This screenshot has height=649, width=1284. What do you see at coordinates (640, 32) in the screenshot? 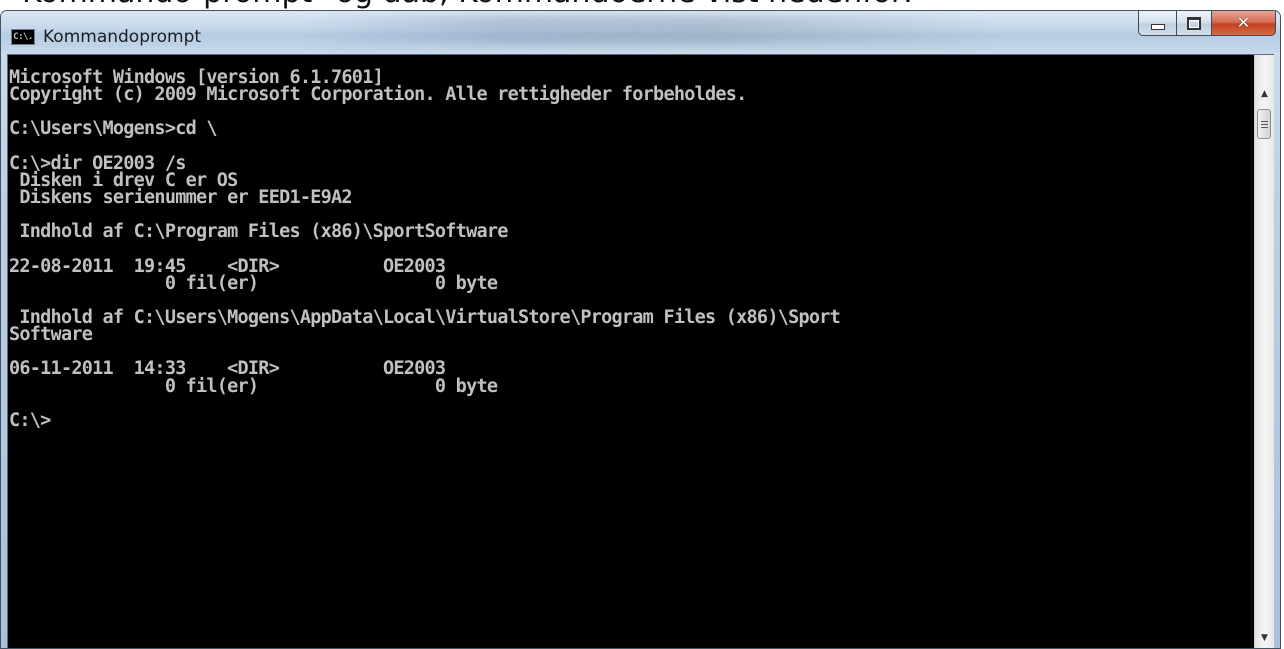
I see `title-bar: C:\. Kommandoprompt ✕` at bounding box center [640, 32].